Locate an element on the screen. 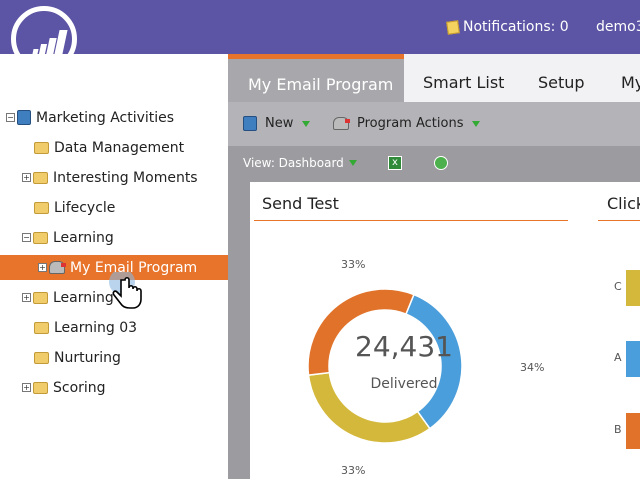  program-actions-button: Program Actions is located at coordinates (407, 123).